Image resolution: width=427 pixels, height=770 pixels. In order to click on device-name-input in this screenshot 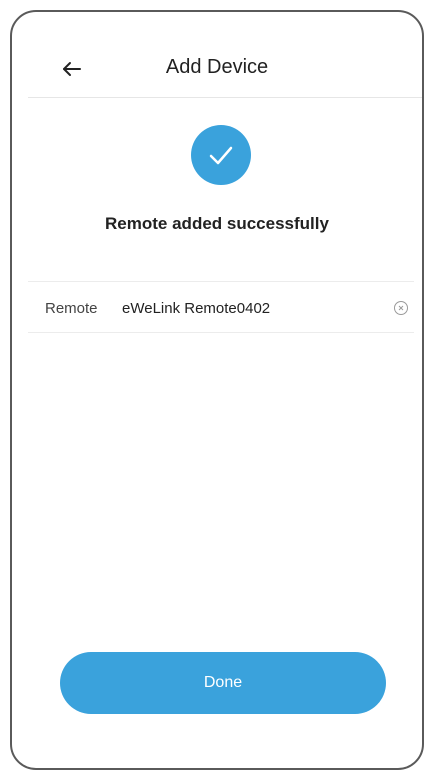, I will do `click(247, 308)`.